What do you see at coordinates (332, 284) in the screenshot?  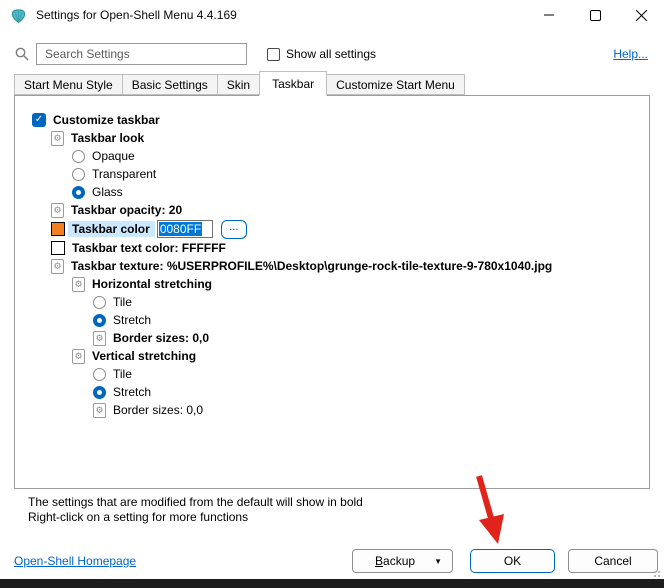 I see `tree-item-horizontal-stretching: Horizontal stretching` at bounding box center [332, 284].